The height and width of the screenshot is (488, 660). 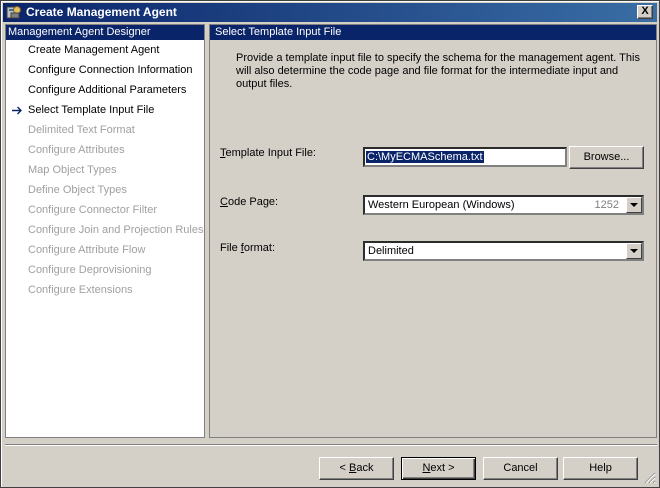 I want to click on step-label: Configure Join and Projection Rules, so click(x=116, y=230).